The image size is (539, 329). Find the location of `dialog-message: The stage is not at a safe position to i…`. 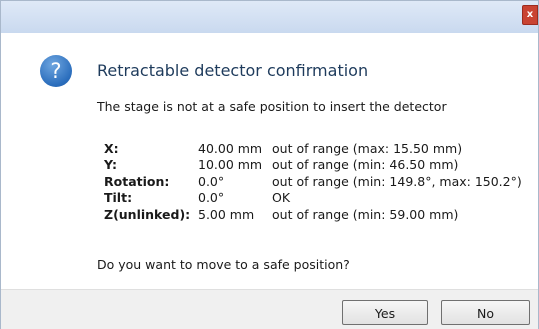

dialog-message: The stage is not at a safe position to i… is located at coordinates (272, 106).